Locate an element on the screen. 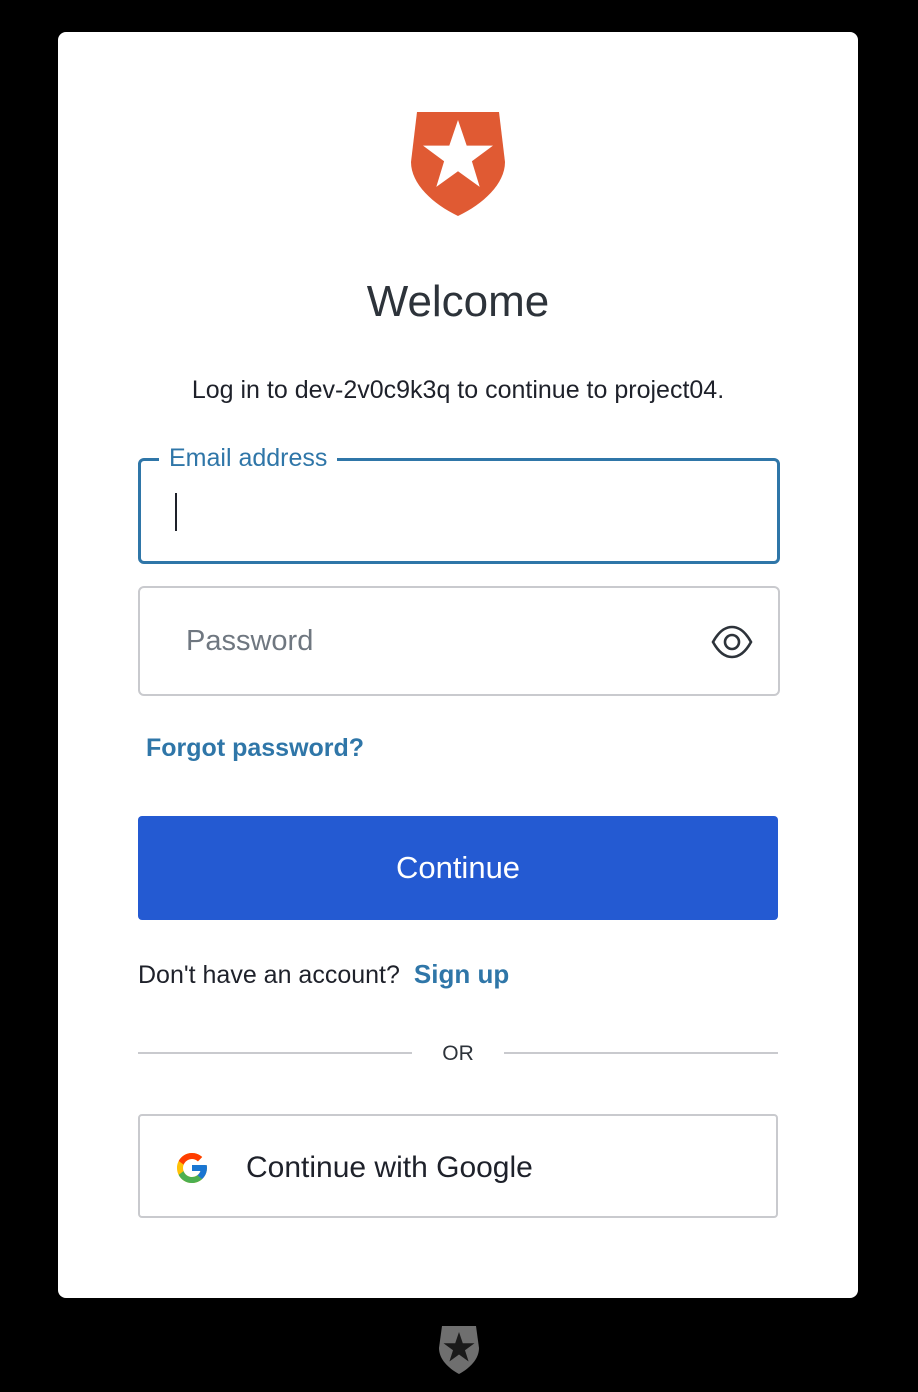 The width and height of the screenshot is (918, 1392). password-field is located at coordinates (459, 641).